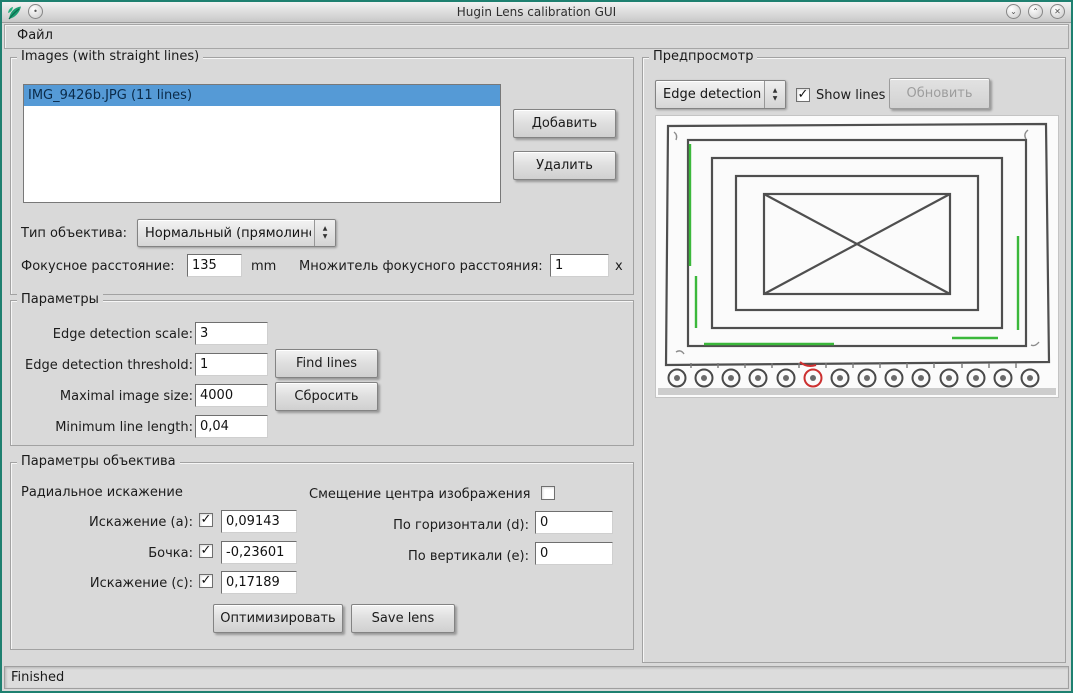 Image resolution: width=1073 pixels, height=693 pixels. Describe the element at coordinates (214, 265) in the screenshot. I see `focal-length-input` at that location.